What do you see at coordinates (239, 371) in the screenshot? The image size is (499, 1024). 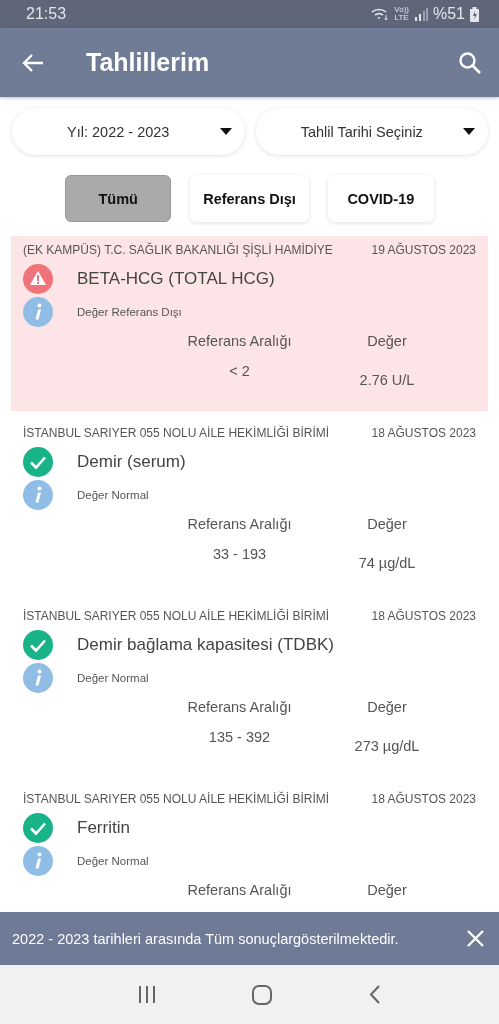 I see `reference-range: < 2` at bounding box center [239, 371].